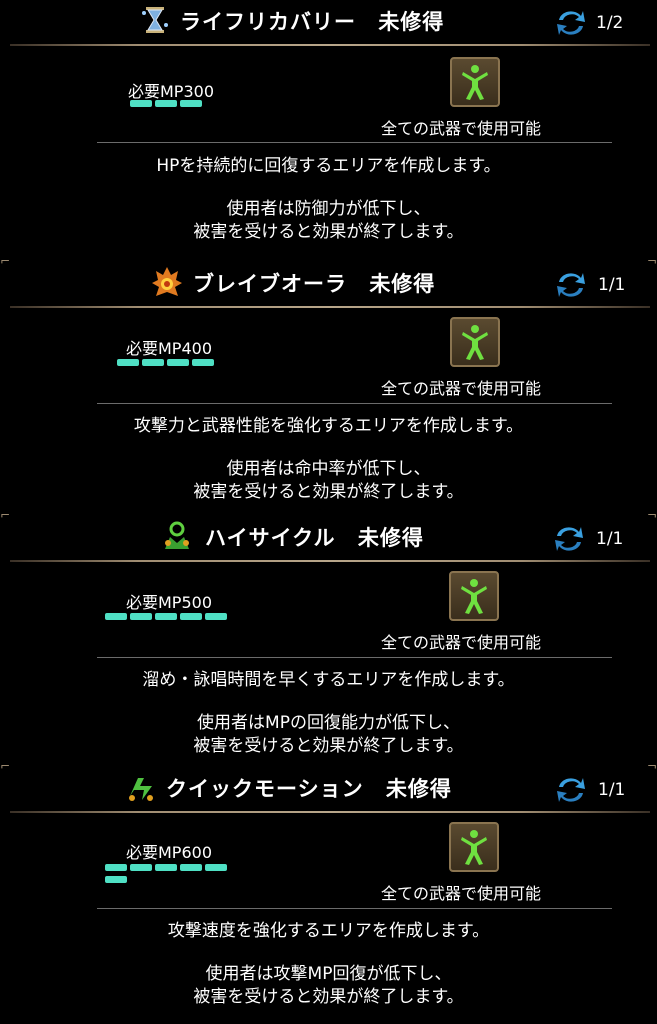 Image resolution: width=657 pixels, height=1024 pixels. I want to click on skill-name: ライフリカバリー, so click(268, 22).